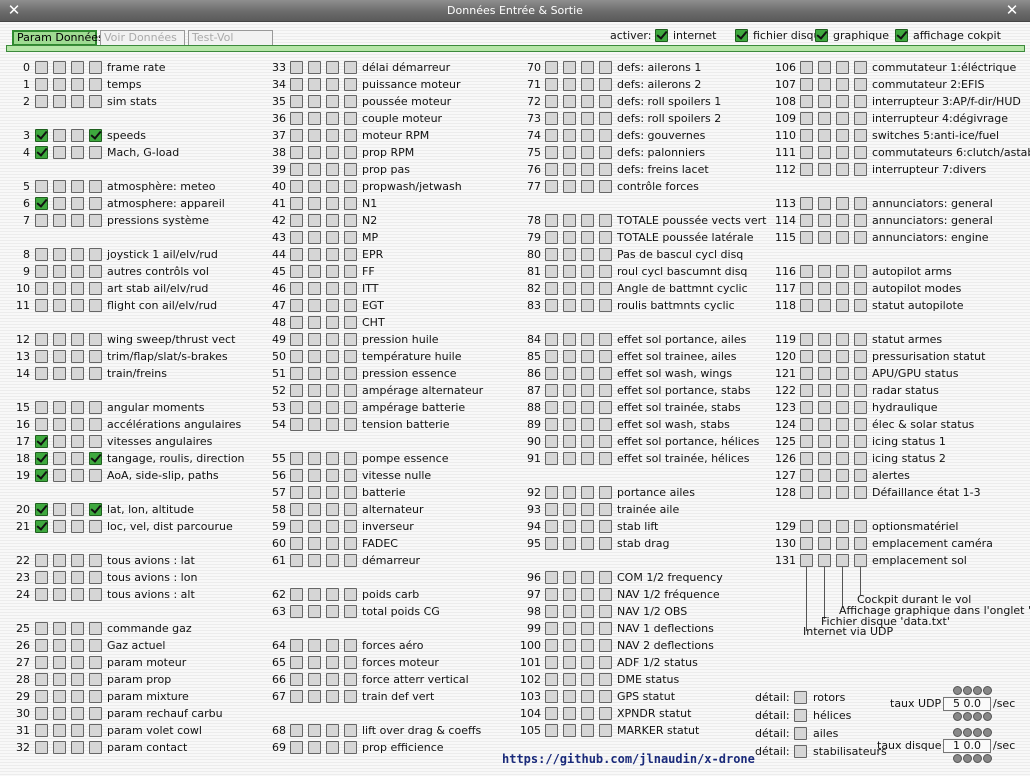  Describe the element at coordinates (741, 35) in the screenshot. I see `activate-disk-checkbox` at that location.